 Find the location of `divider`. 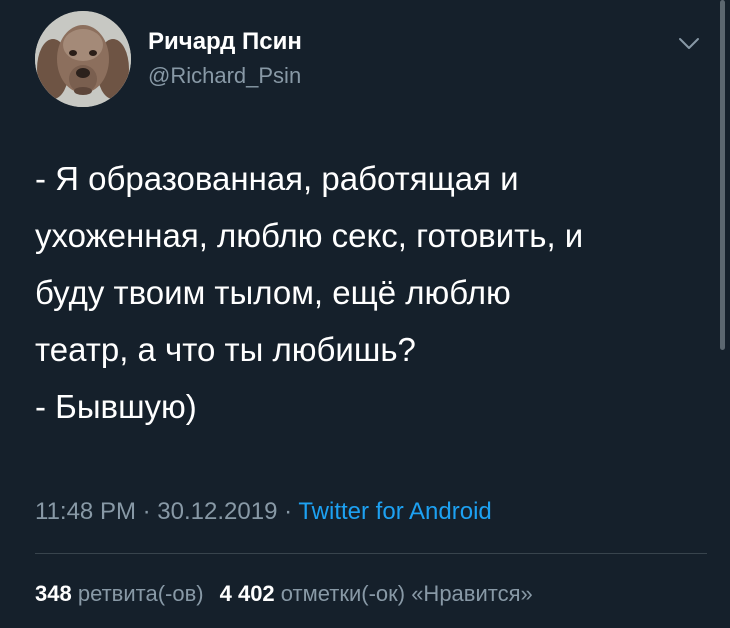

divider is located at coordinates (371, 553).